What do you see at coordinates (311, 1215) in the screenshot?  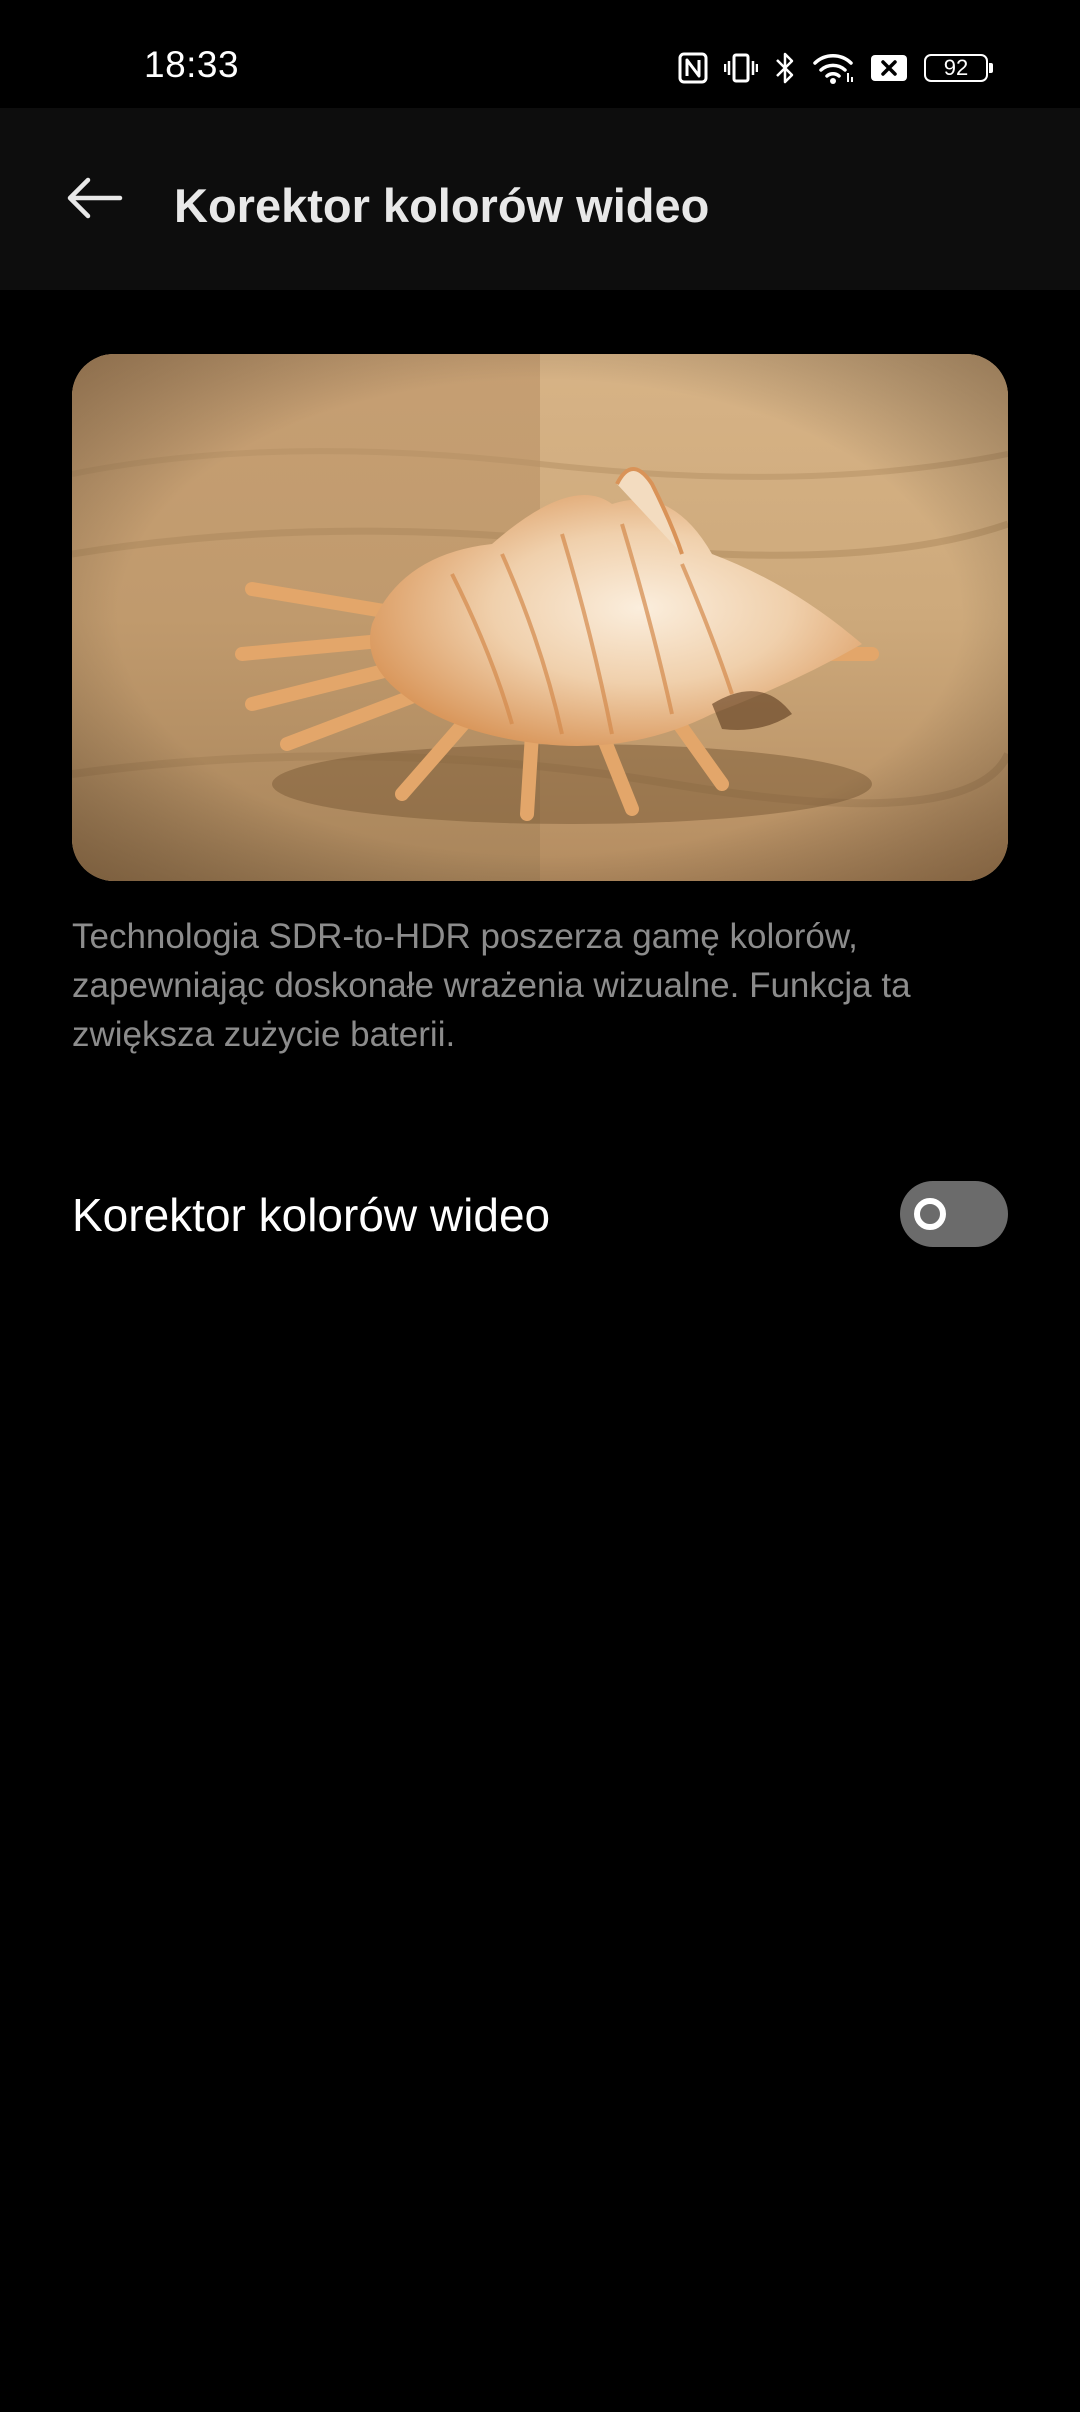 I see `setting-label: Korektor kolorów wideo` at bounding box center [311, 1215].